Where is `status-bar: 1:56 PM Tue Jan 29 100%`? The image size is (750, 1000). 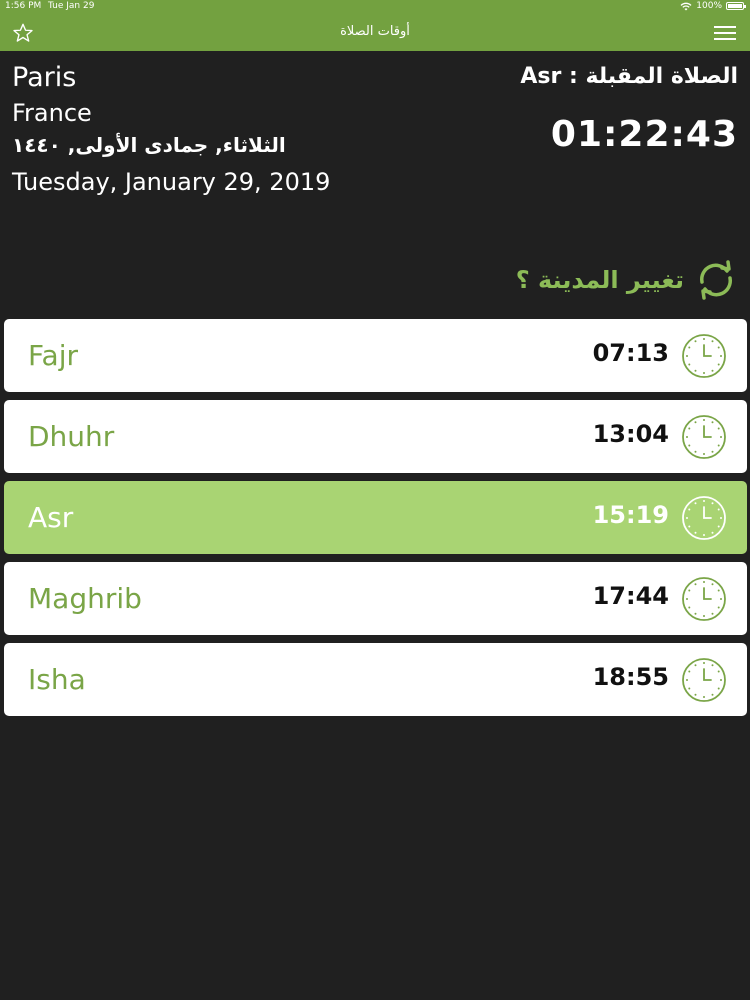
status-bar: 1:56 PM Tue Jan 29 100% is located at coordinates (375, 7).